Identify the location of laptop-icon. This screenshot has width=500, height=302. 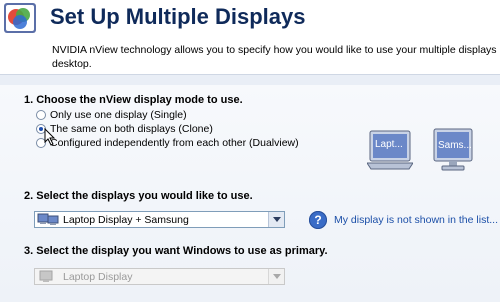
(390, 150).